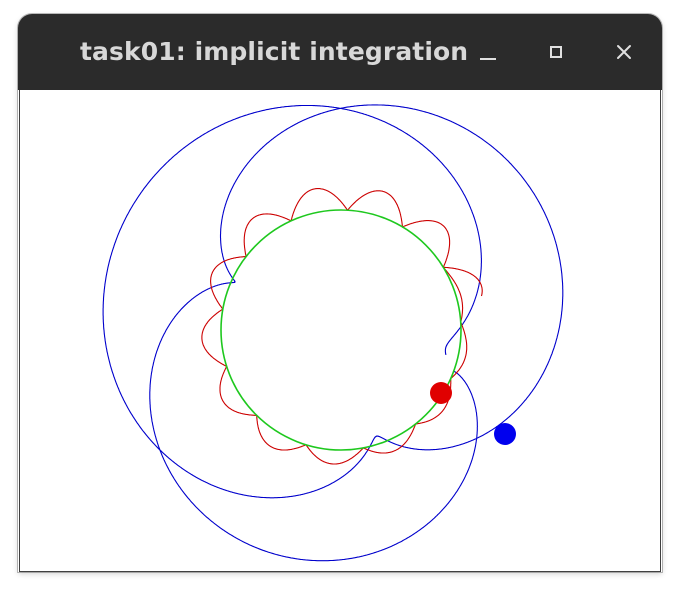 This screenshot has height=590, width=680. What do you see at coordinates (274, 51) in the screenshot?
I see `window-title: task01: implicit integration` at bounding box center [274, 51].